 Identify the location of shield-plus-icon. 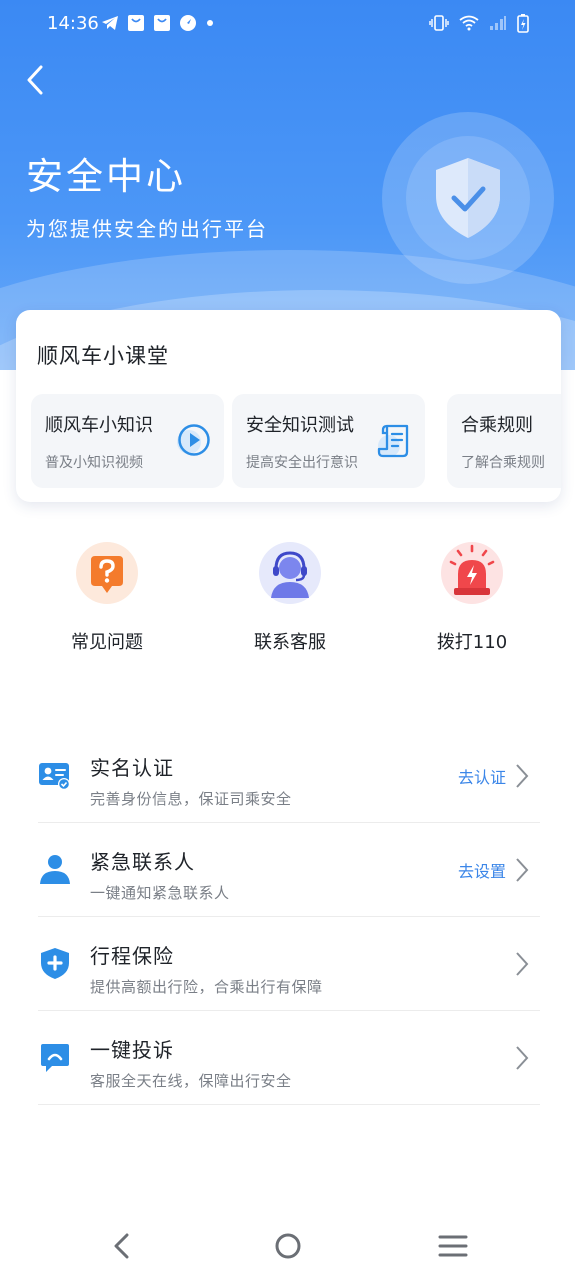
(55, 963).